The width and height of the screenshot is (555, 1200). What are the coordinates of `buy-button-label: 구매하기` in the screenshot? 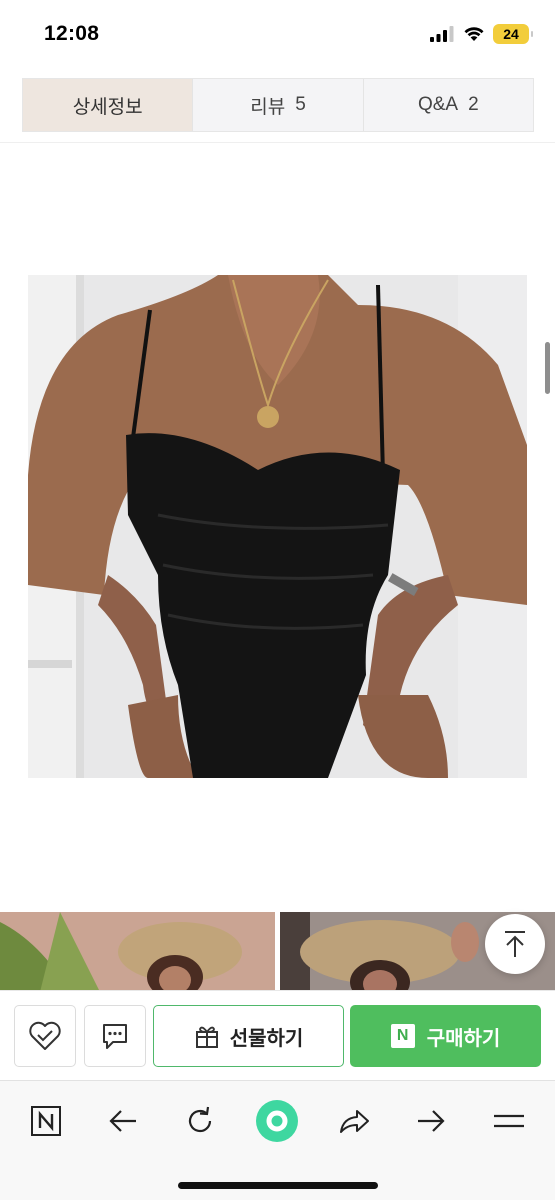 It's located at (463, 1038).